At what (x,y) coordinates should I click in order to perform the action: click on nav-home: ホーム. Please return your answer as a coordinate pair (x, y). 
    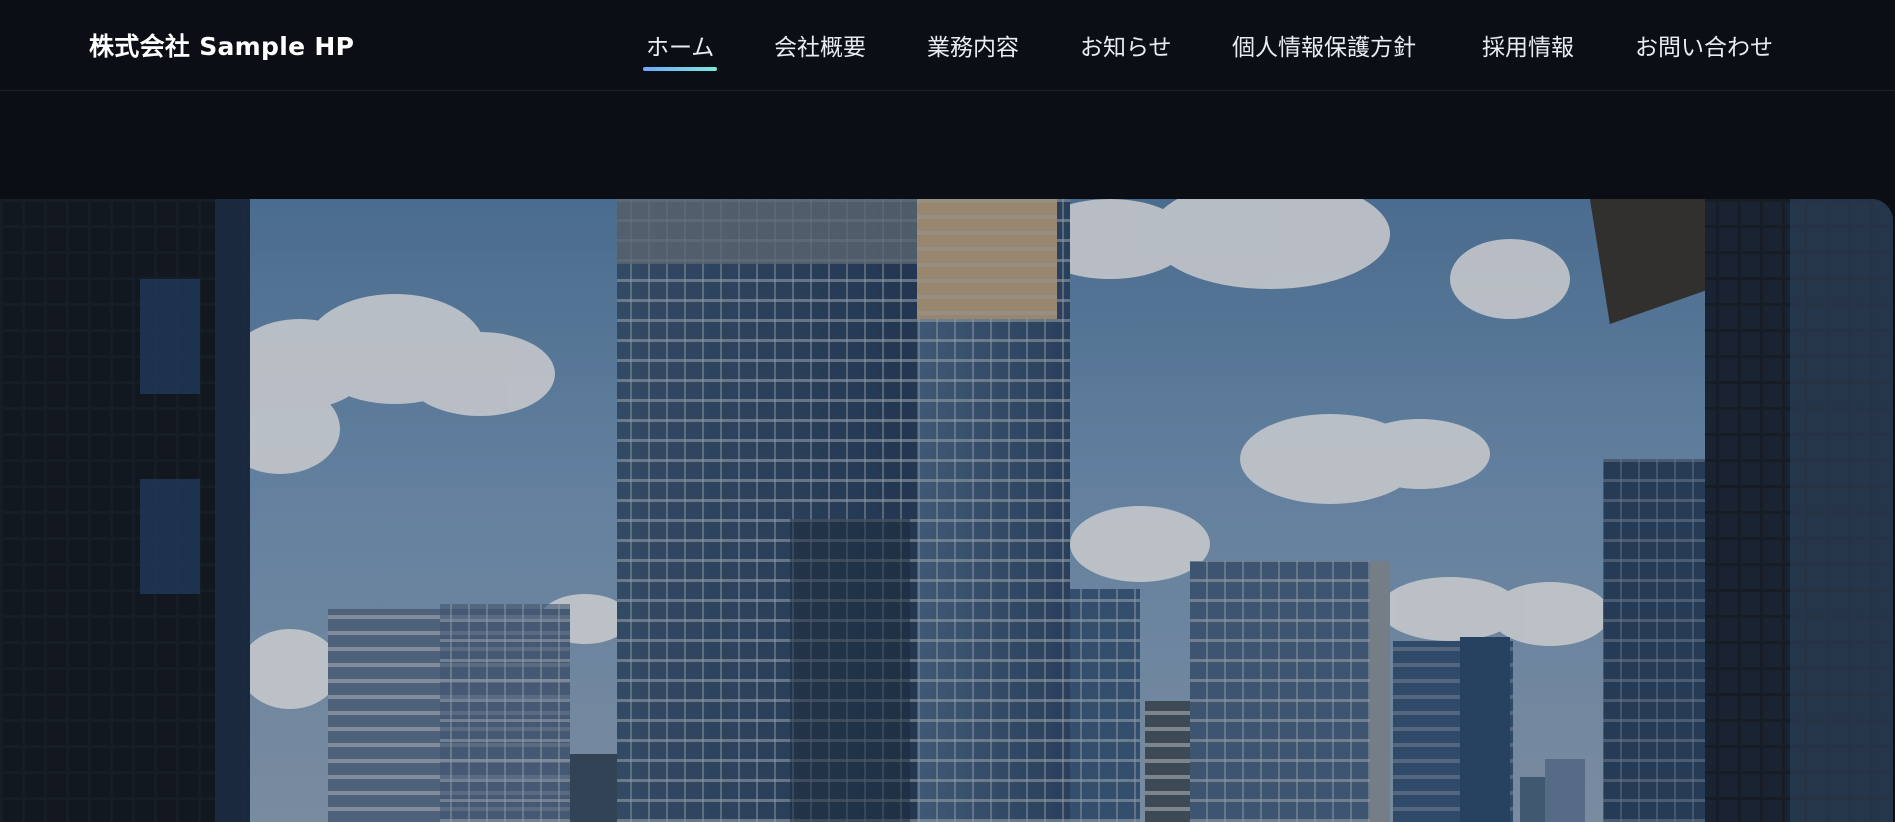
    Looking at the image, I should click on (680, 49).